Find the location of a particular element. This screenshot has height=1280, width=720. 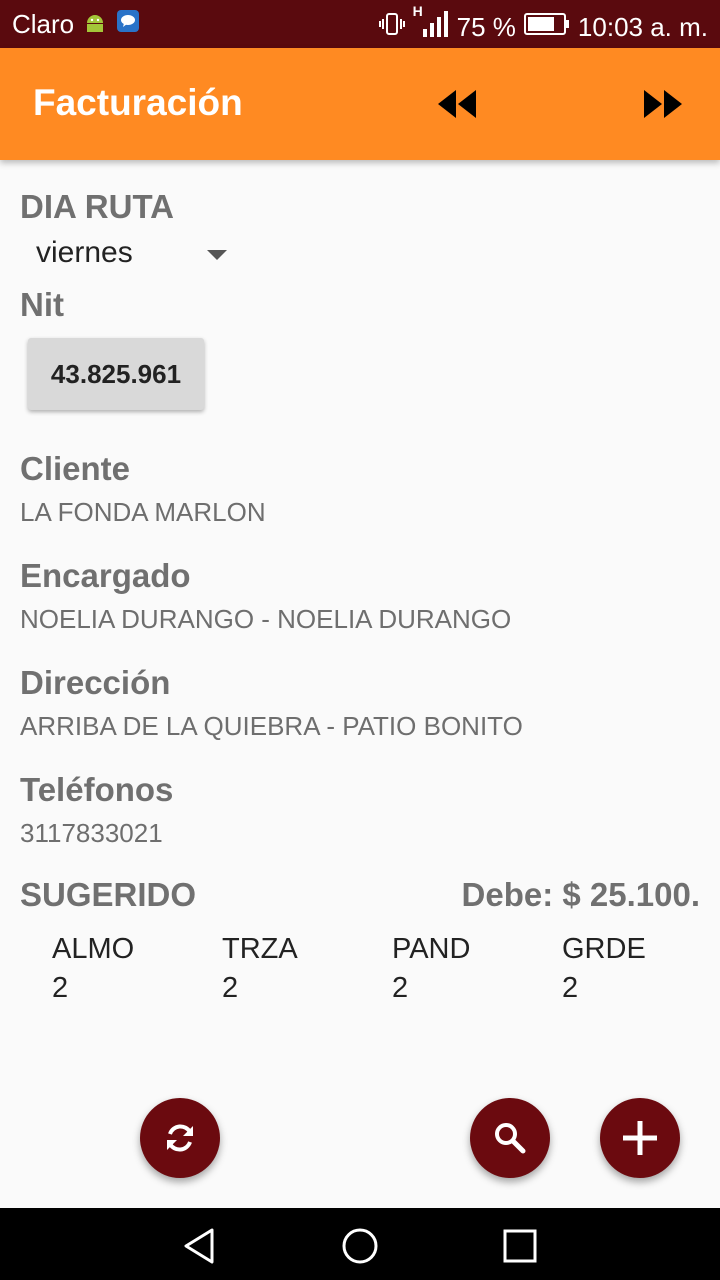

recents-square-icon is located at coordinates (520, 1246).